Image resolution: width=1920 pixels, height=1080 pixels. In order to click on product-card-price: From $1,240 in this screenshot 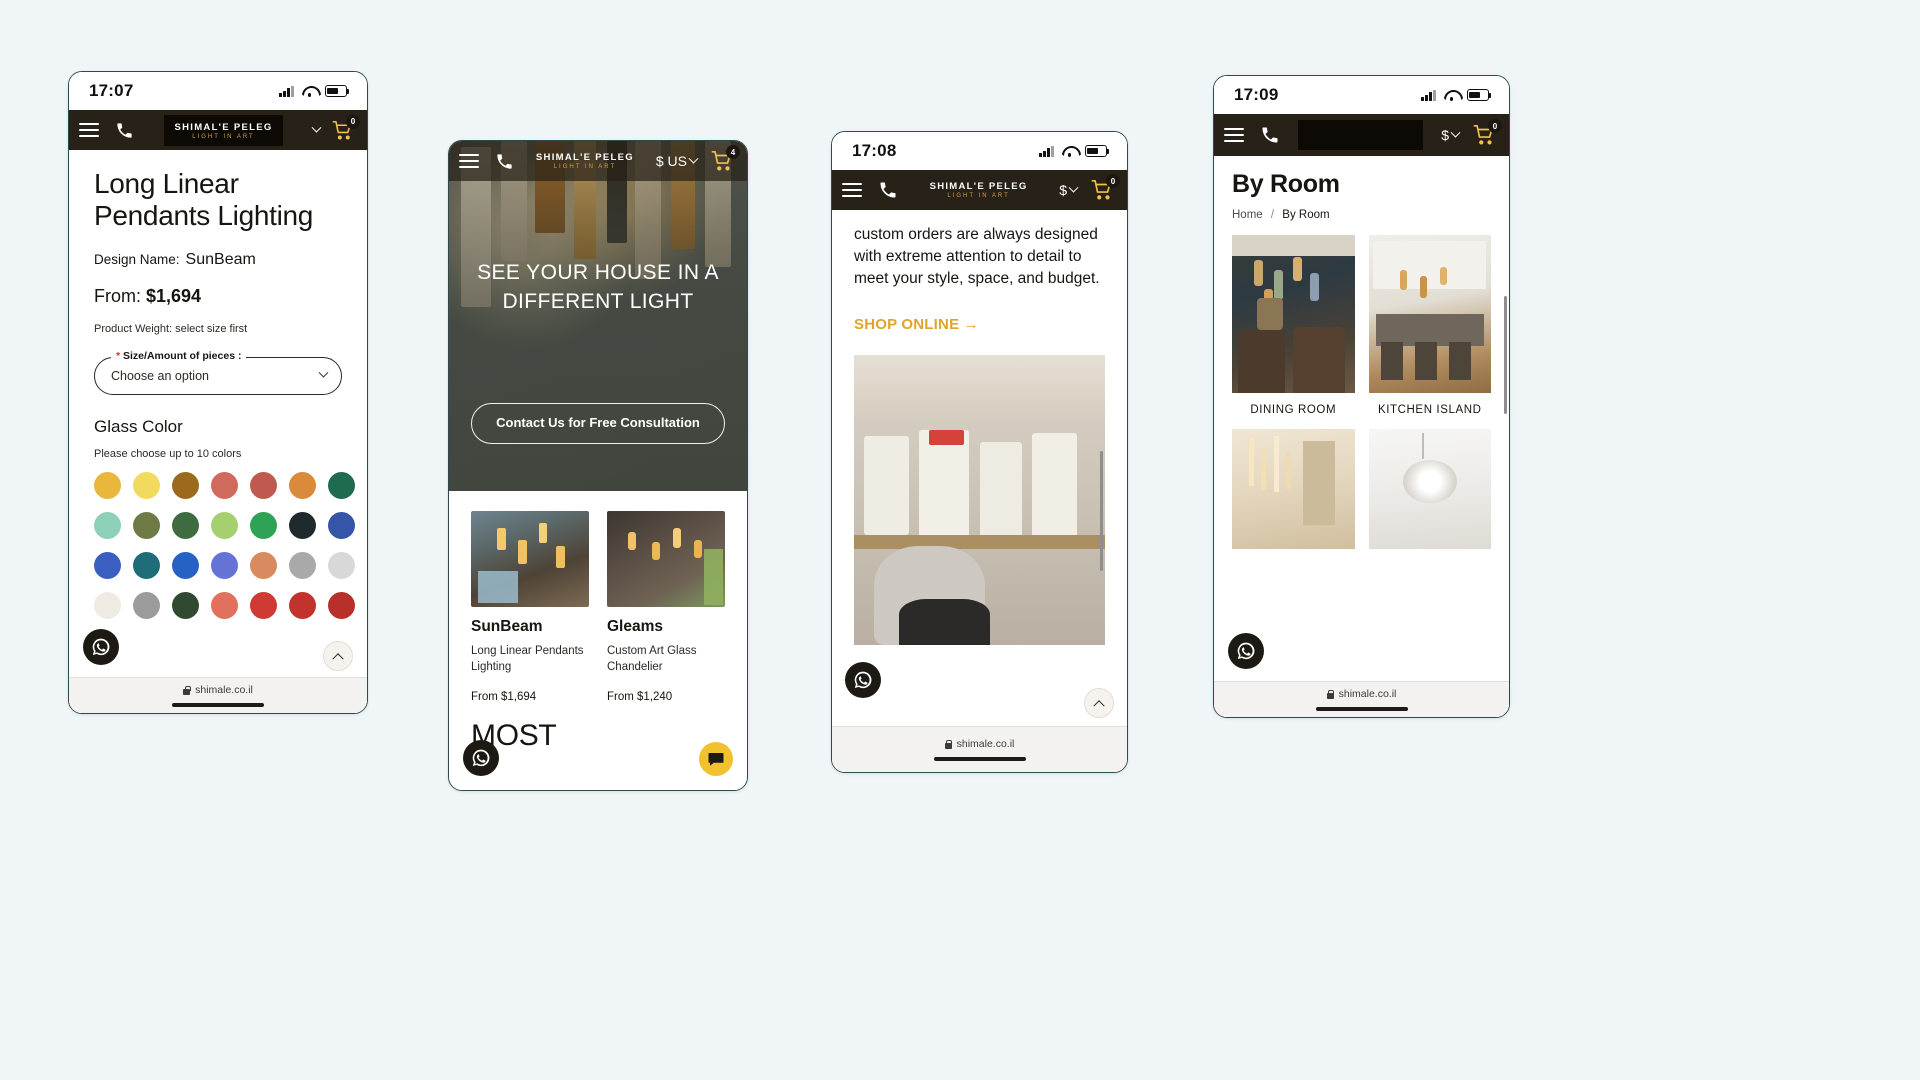, I will do `click(640, 697)`.